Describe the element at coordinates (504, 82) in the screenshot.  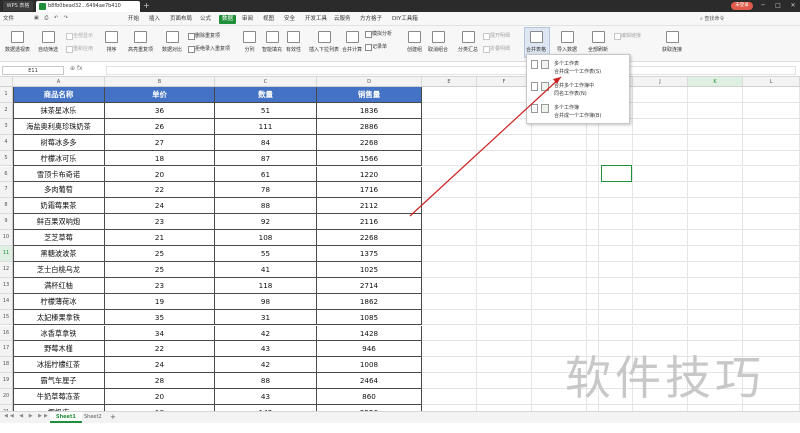
I see `column-header-f: F` at that location.